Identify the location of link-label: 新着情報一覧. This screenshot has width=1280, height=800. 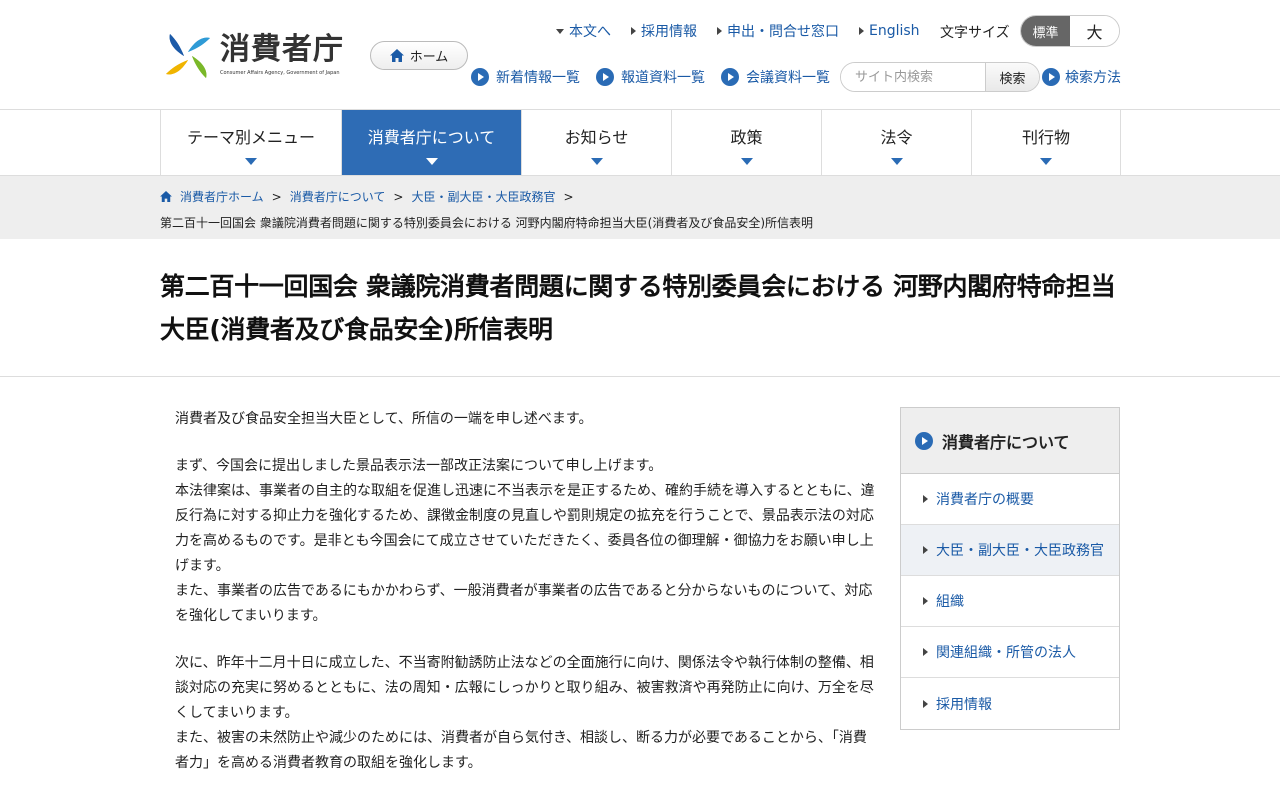
(538, 78).